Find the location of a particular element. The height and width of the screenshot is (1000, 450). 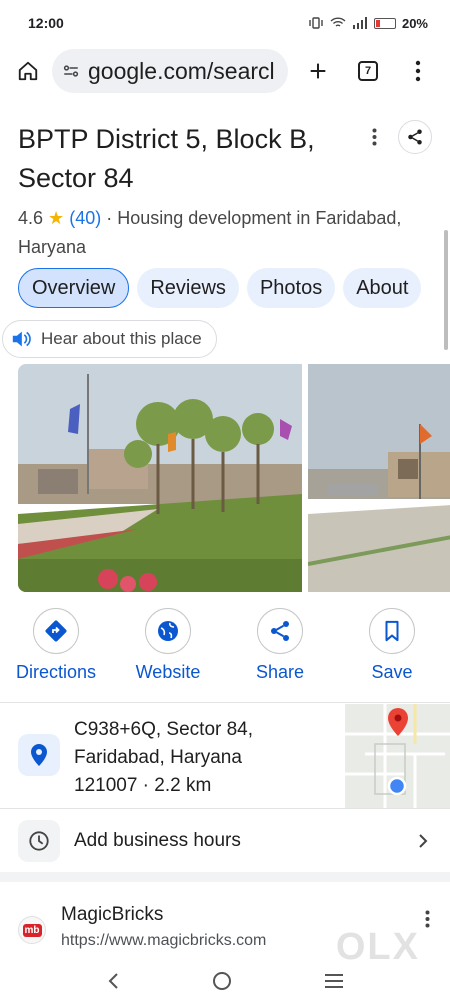

hear-about-label: Hear about this place is located at coordinates (121, 338).